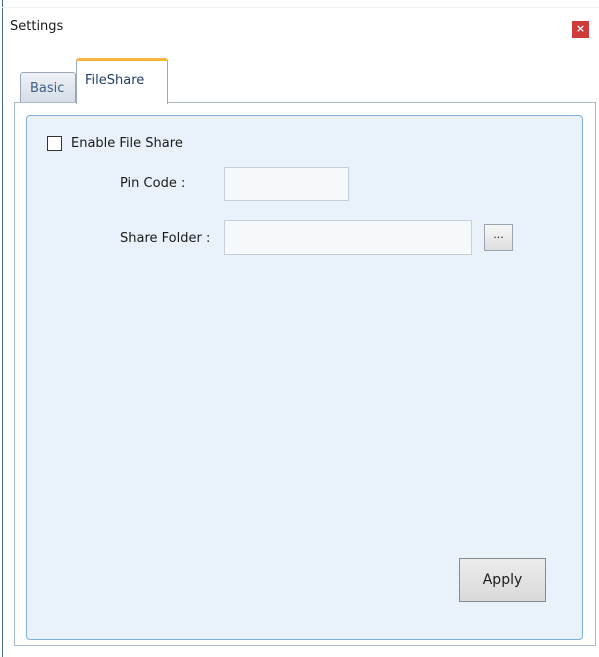 This screenshot has height=657, width=599. What do you see at coordinates (286, 184) in the screenshot?
I see `pin-code-input` at bounding box center [286, 184].